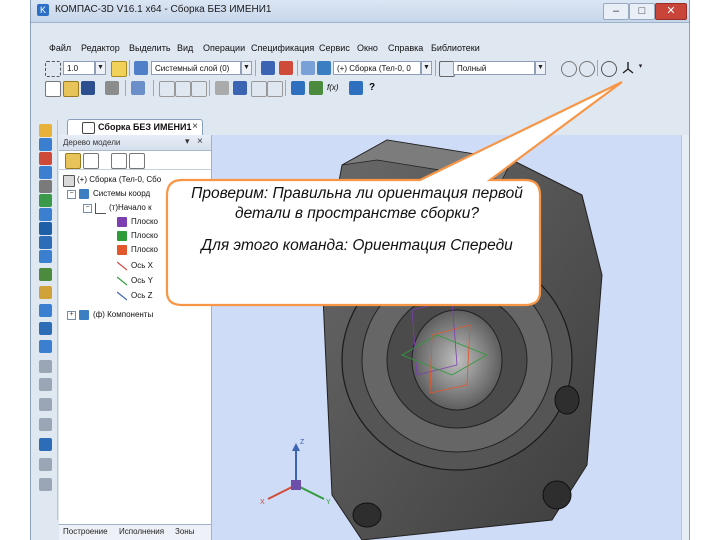  Describe the element at coordinates (79, 68) in the screenshot. I see `step-field: 1.0` at that location.